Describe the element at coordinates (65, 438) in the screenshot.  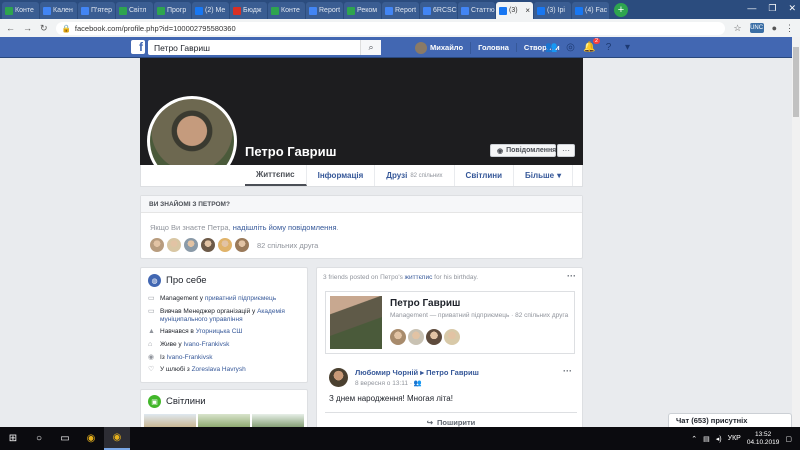
I see `task-view-icon: ▭` at that location.